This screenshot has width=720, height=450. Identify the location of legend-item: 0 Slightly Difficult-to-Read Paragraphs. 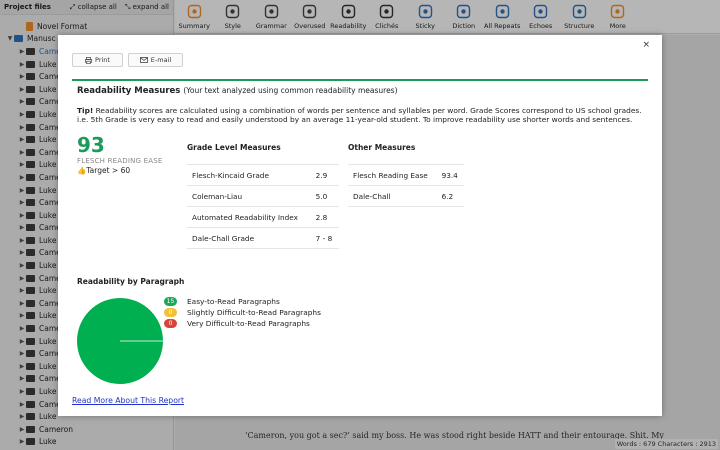
(242, 312).